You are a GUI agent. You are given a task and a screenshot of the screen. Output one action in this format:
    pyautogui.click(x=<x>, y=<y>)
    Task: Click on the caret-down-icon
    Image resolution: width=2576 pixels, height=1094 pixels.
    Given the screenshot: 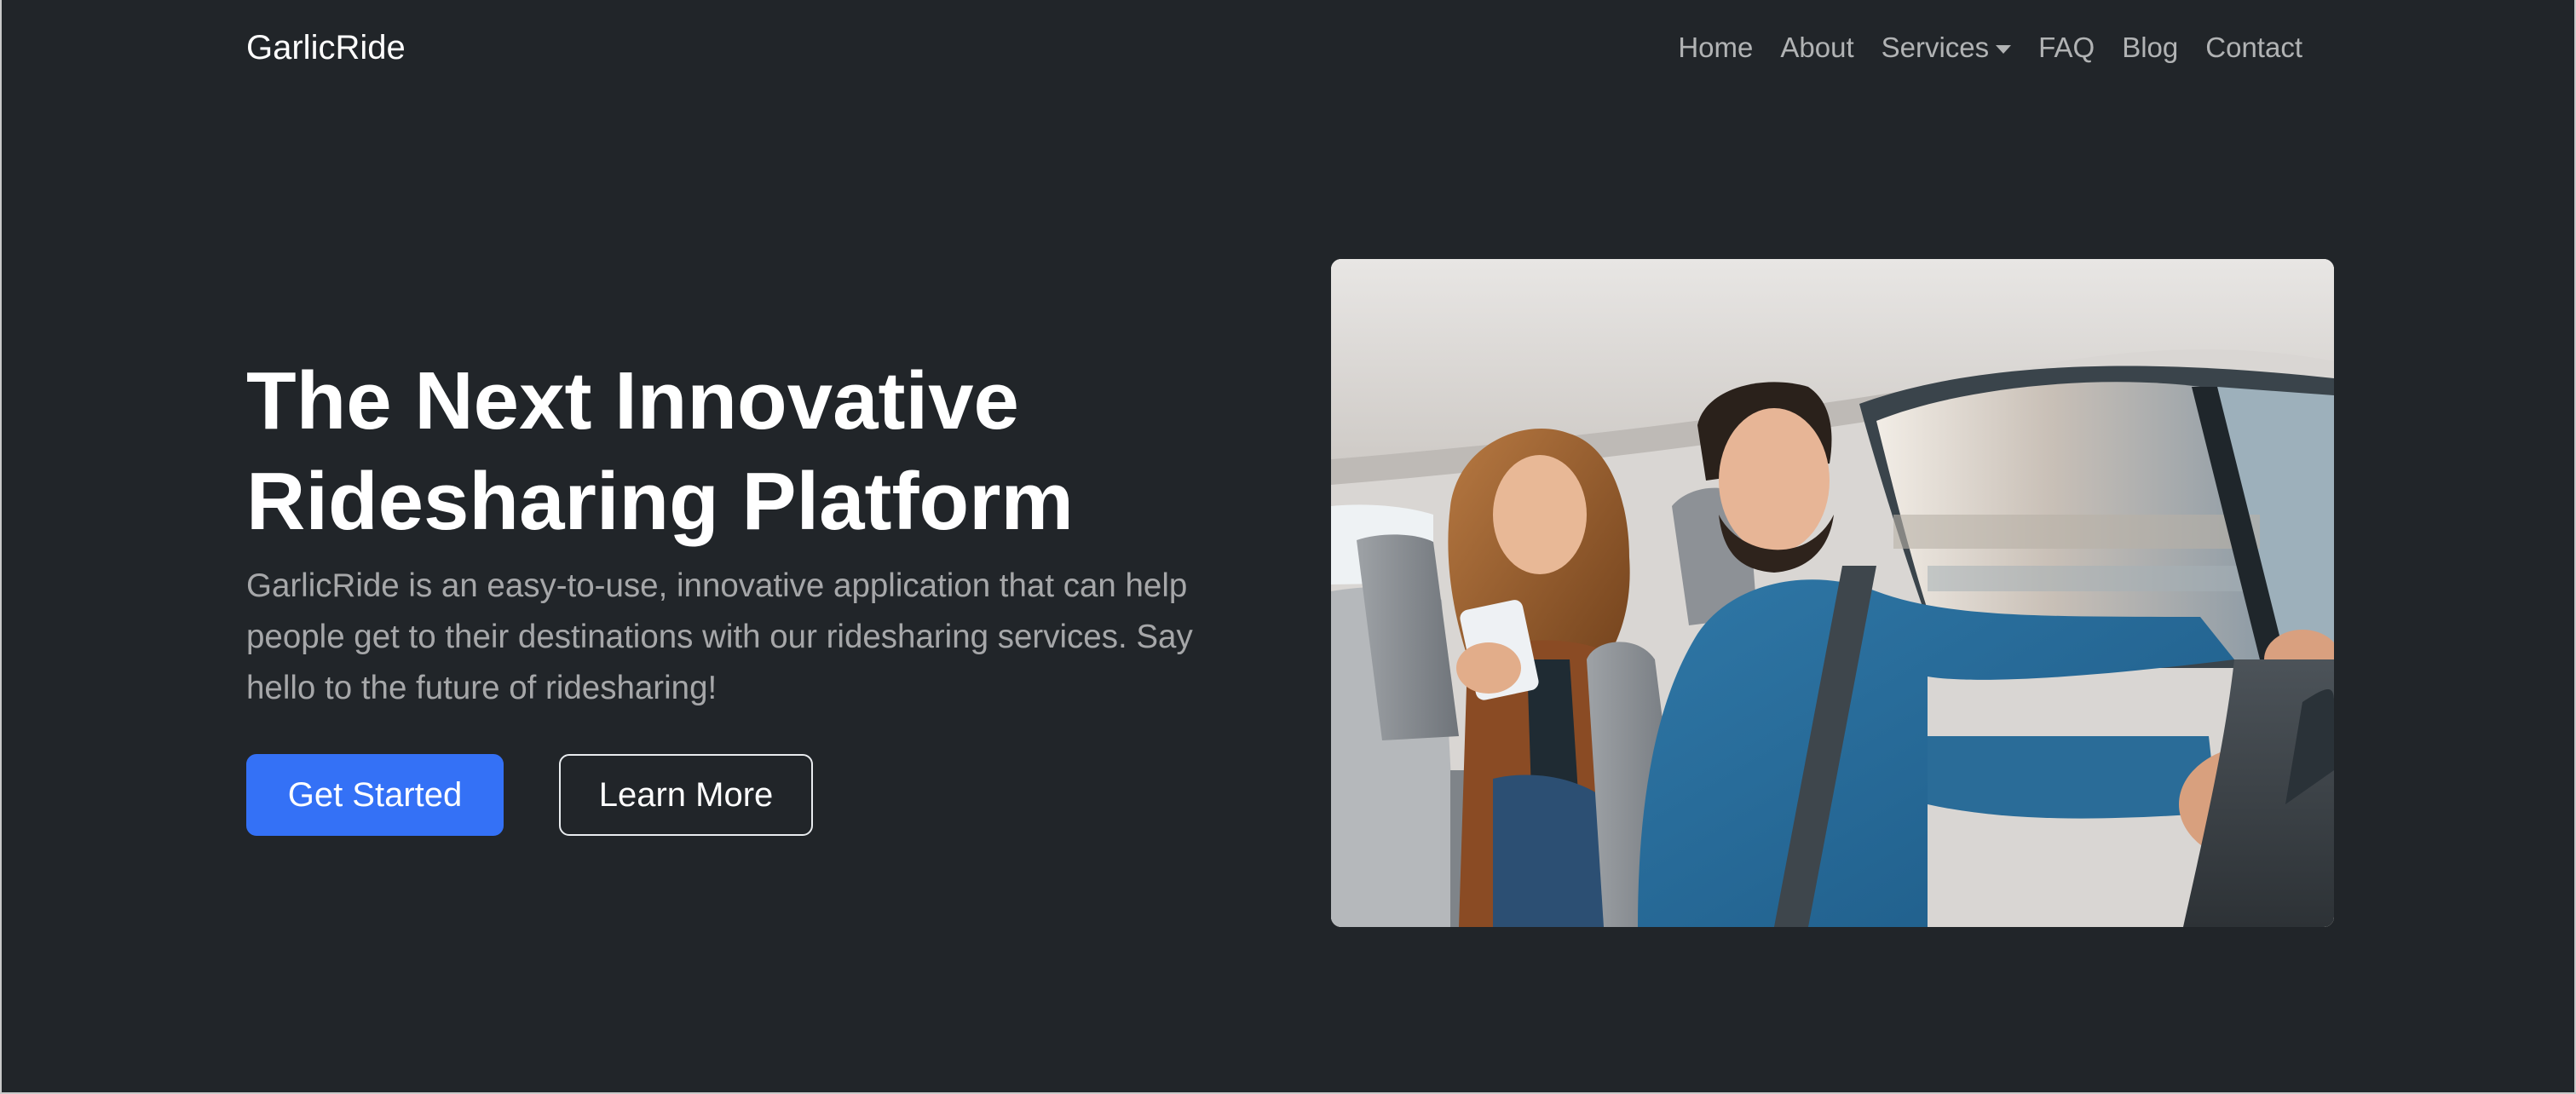 What is the action you would take?
    pyautogui.click(x=2004, y=49)
    